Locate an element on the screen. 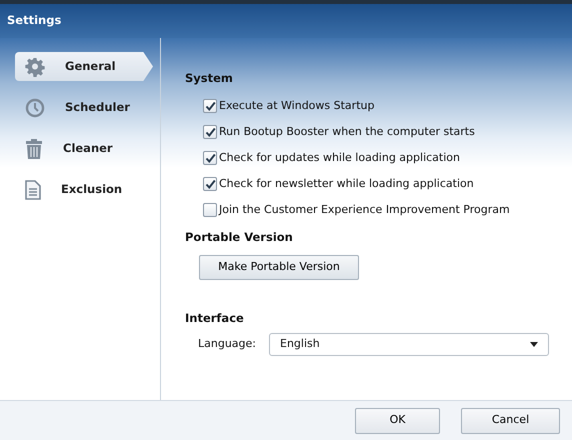 Image resolution: width=572 pixels, height=440 pixels. checkbox-label: Run Bootup Booster when the computer starts is located at coordinates (347, 132).